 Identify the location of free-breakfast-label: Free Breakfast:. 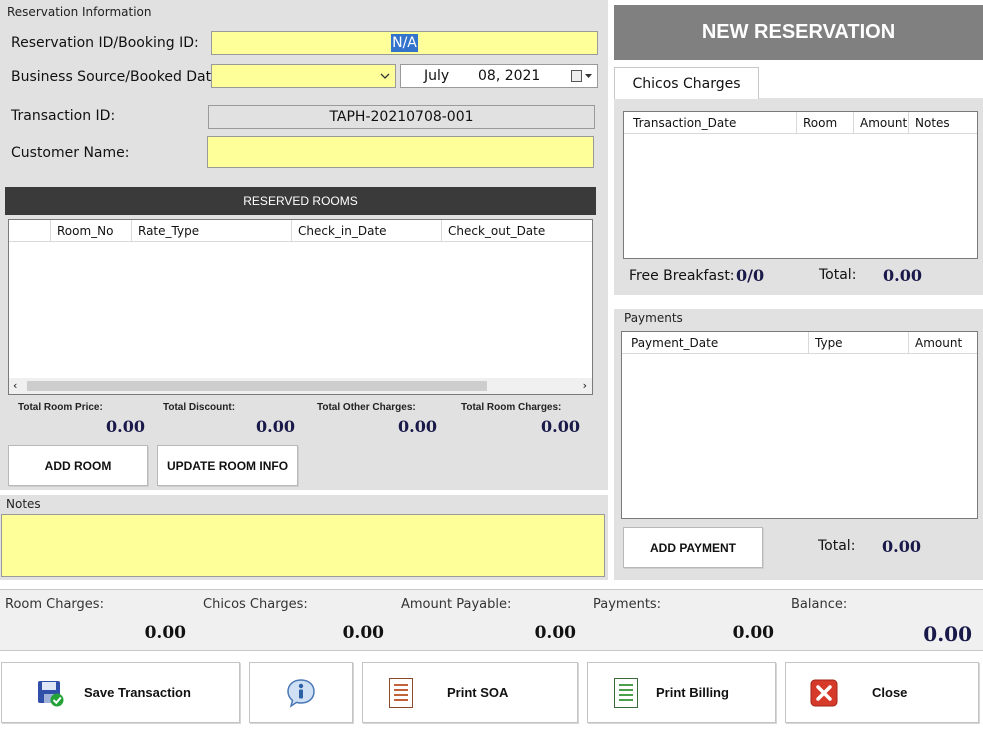
(682, 276).